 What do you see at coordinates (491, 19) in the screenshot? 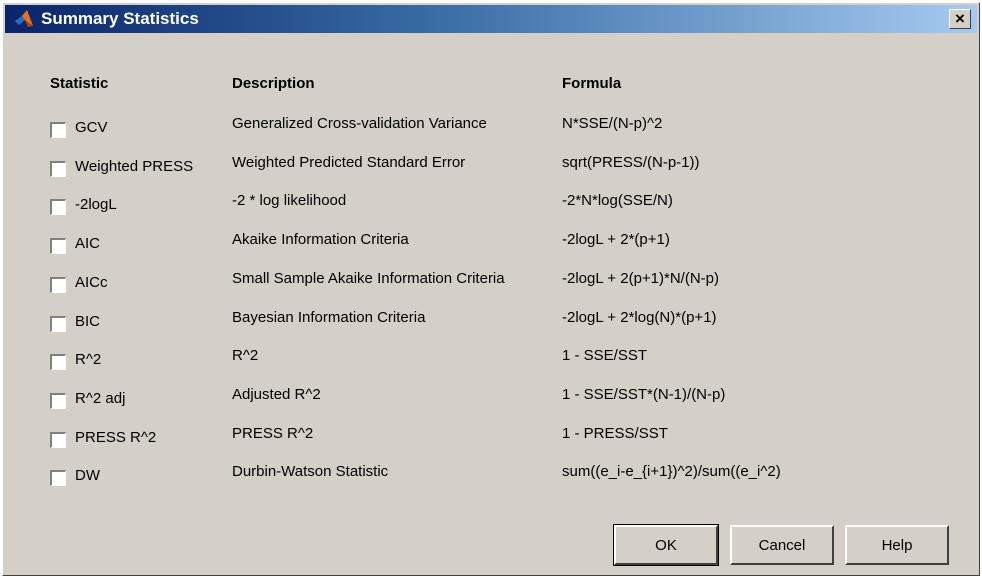
I see `title-bar: Summary Statistics ×` at bounding box center [491, 19].